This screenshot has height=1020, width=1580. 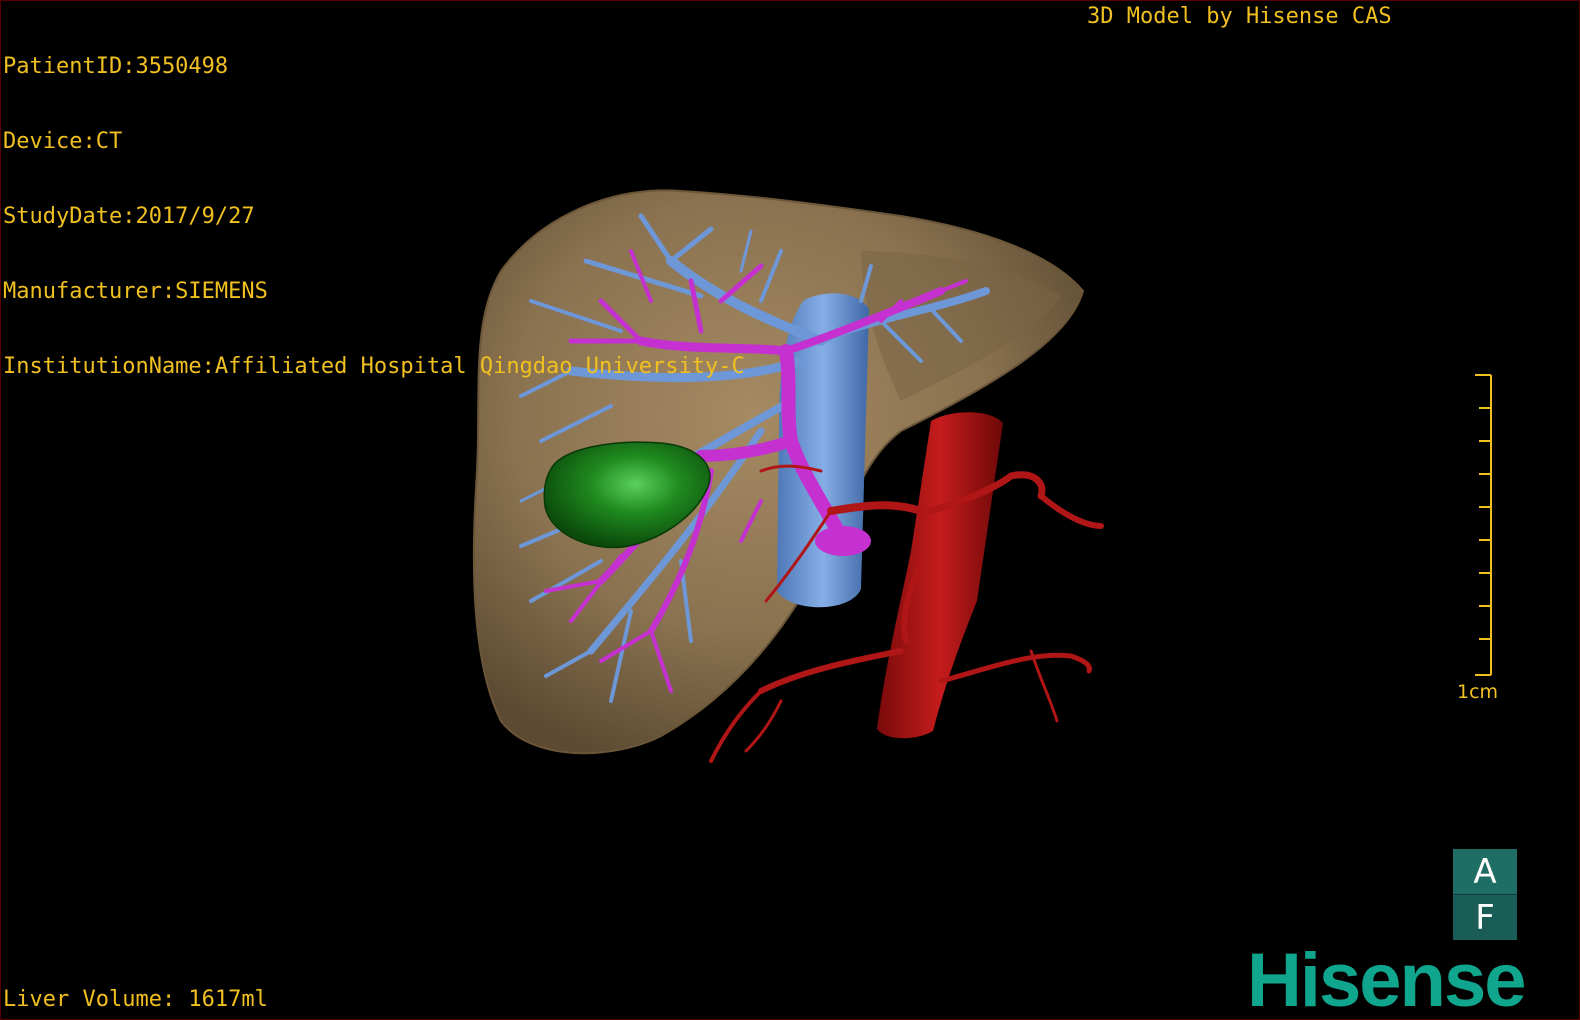 What do you see at coordinates (1483, 525) in the screenshot?
I see `scale-bar-icon` at bounding box center [1483, 525].